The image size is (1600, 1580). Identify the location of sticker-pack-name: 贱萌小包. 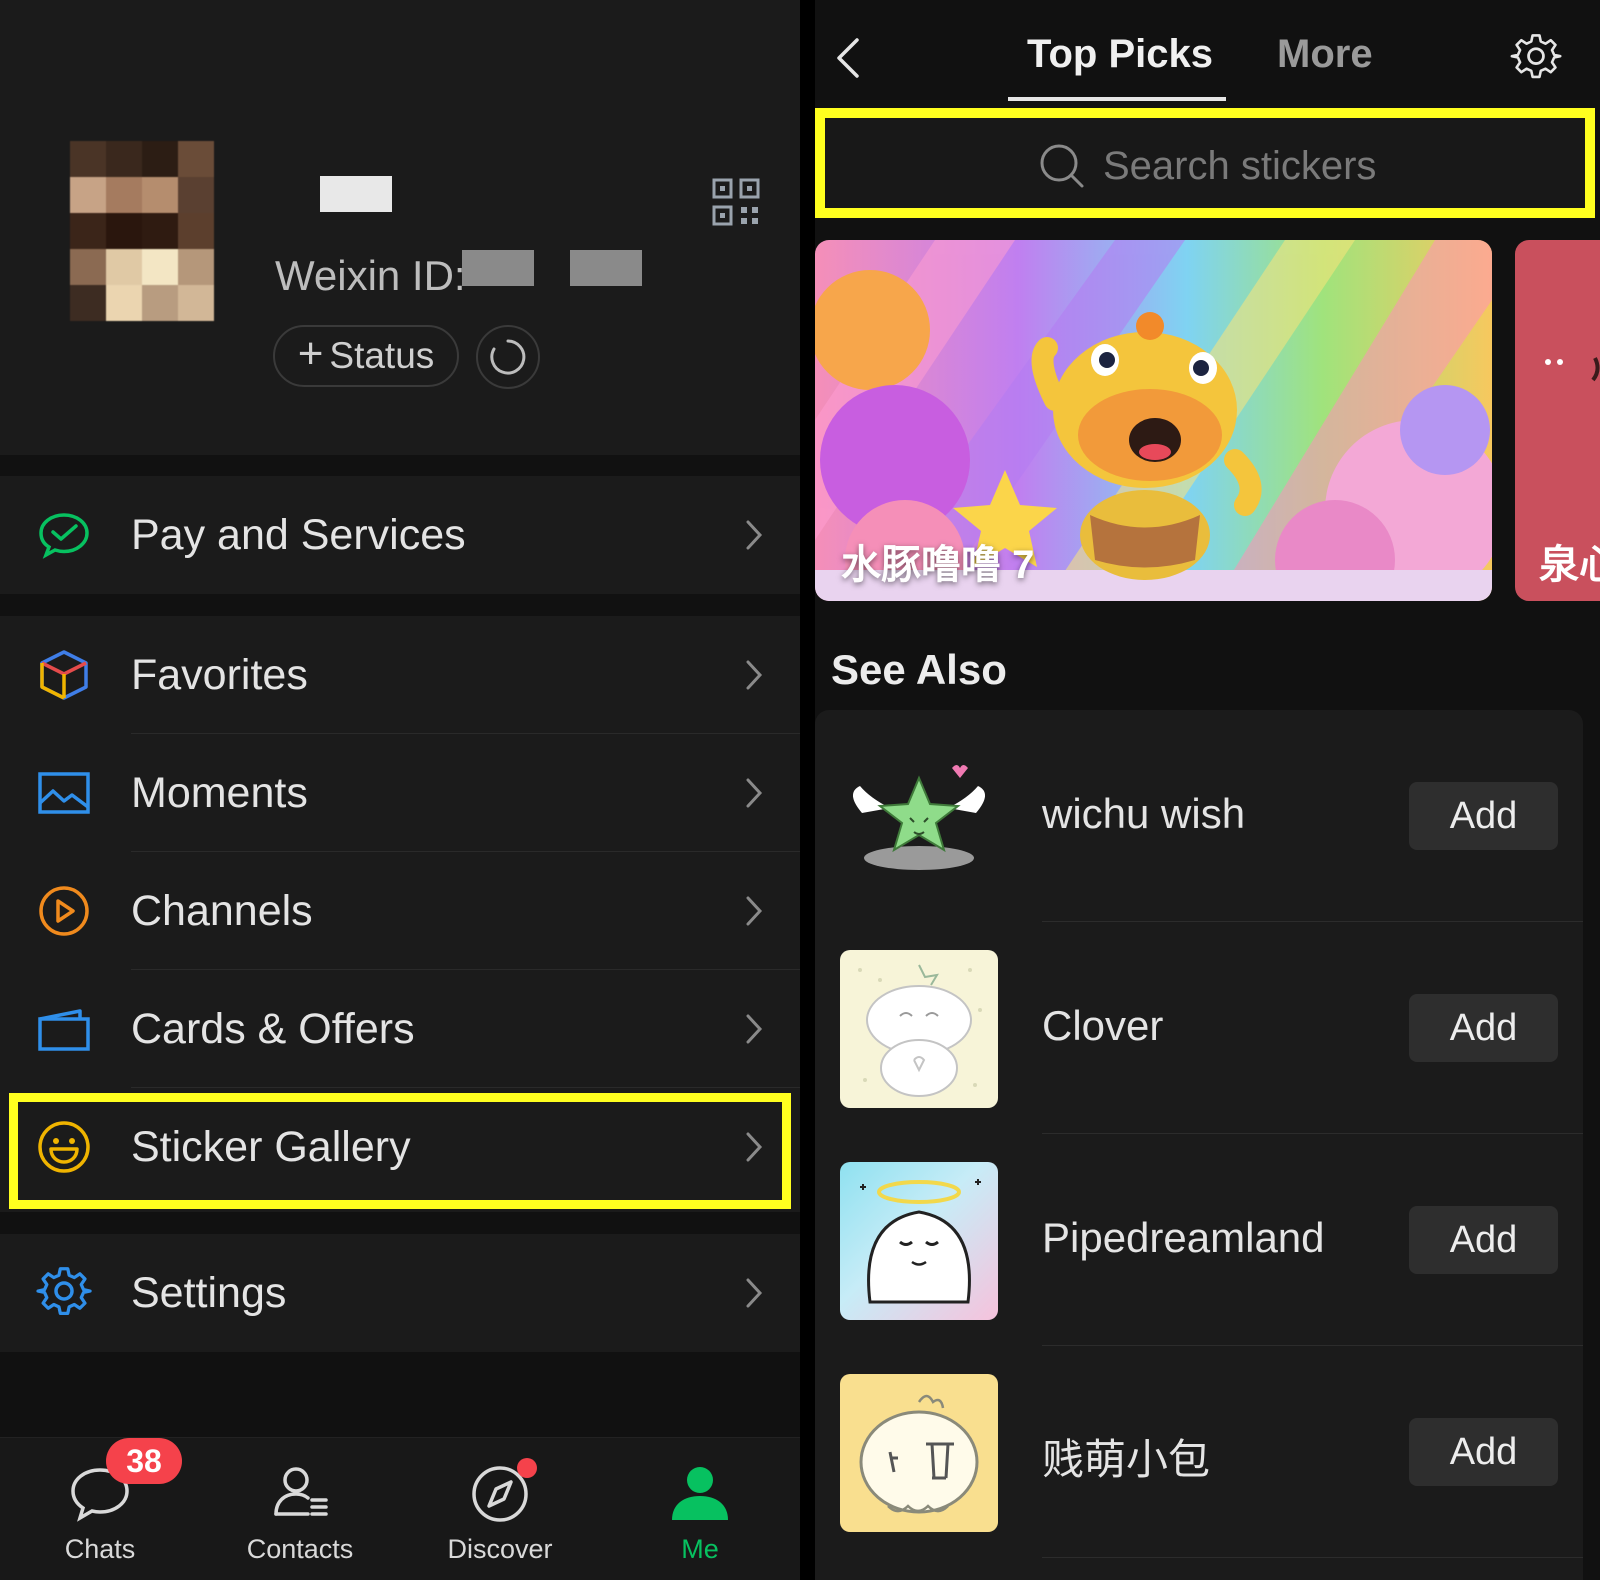
(1126, 1459).